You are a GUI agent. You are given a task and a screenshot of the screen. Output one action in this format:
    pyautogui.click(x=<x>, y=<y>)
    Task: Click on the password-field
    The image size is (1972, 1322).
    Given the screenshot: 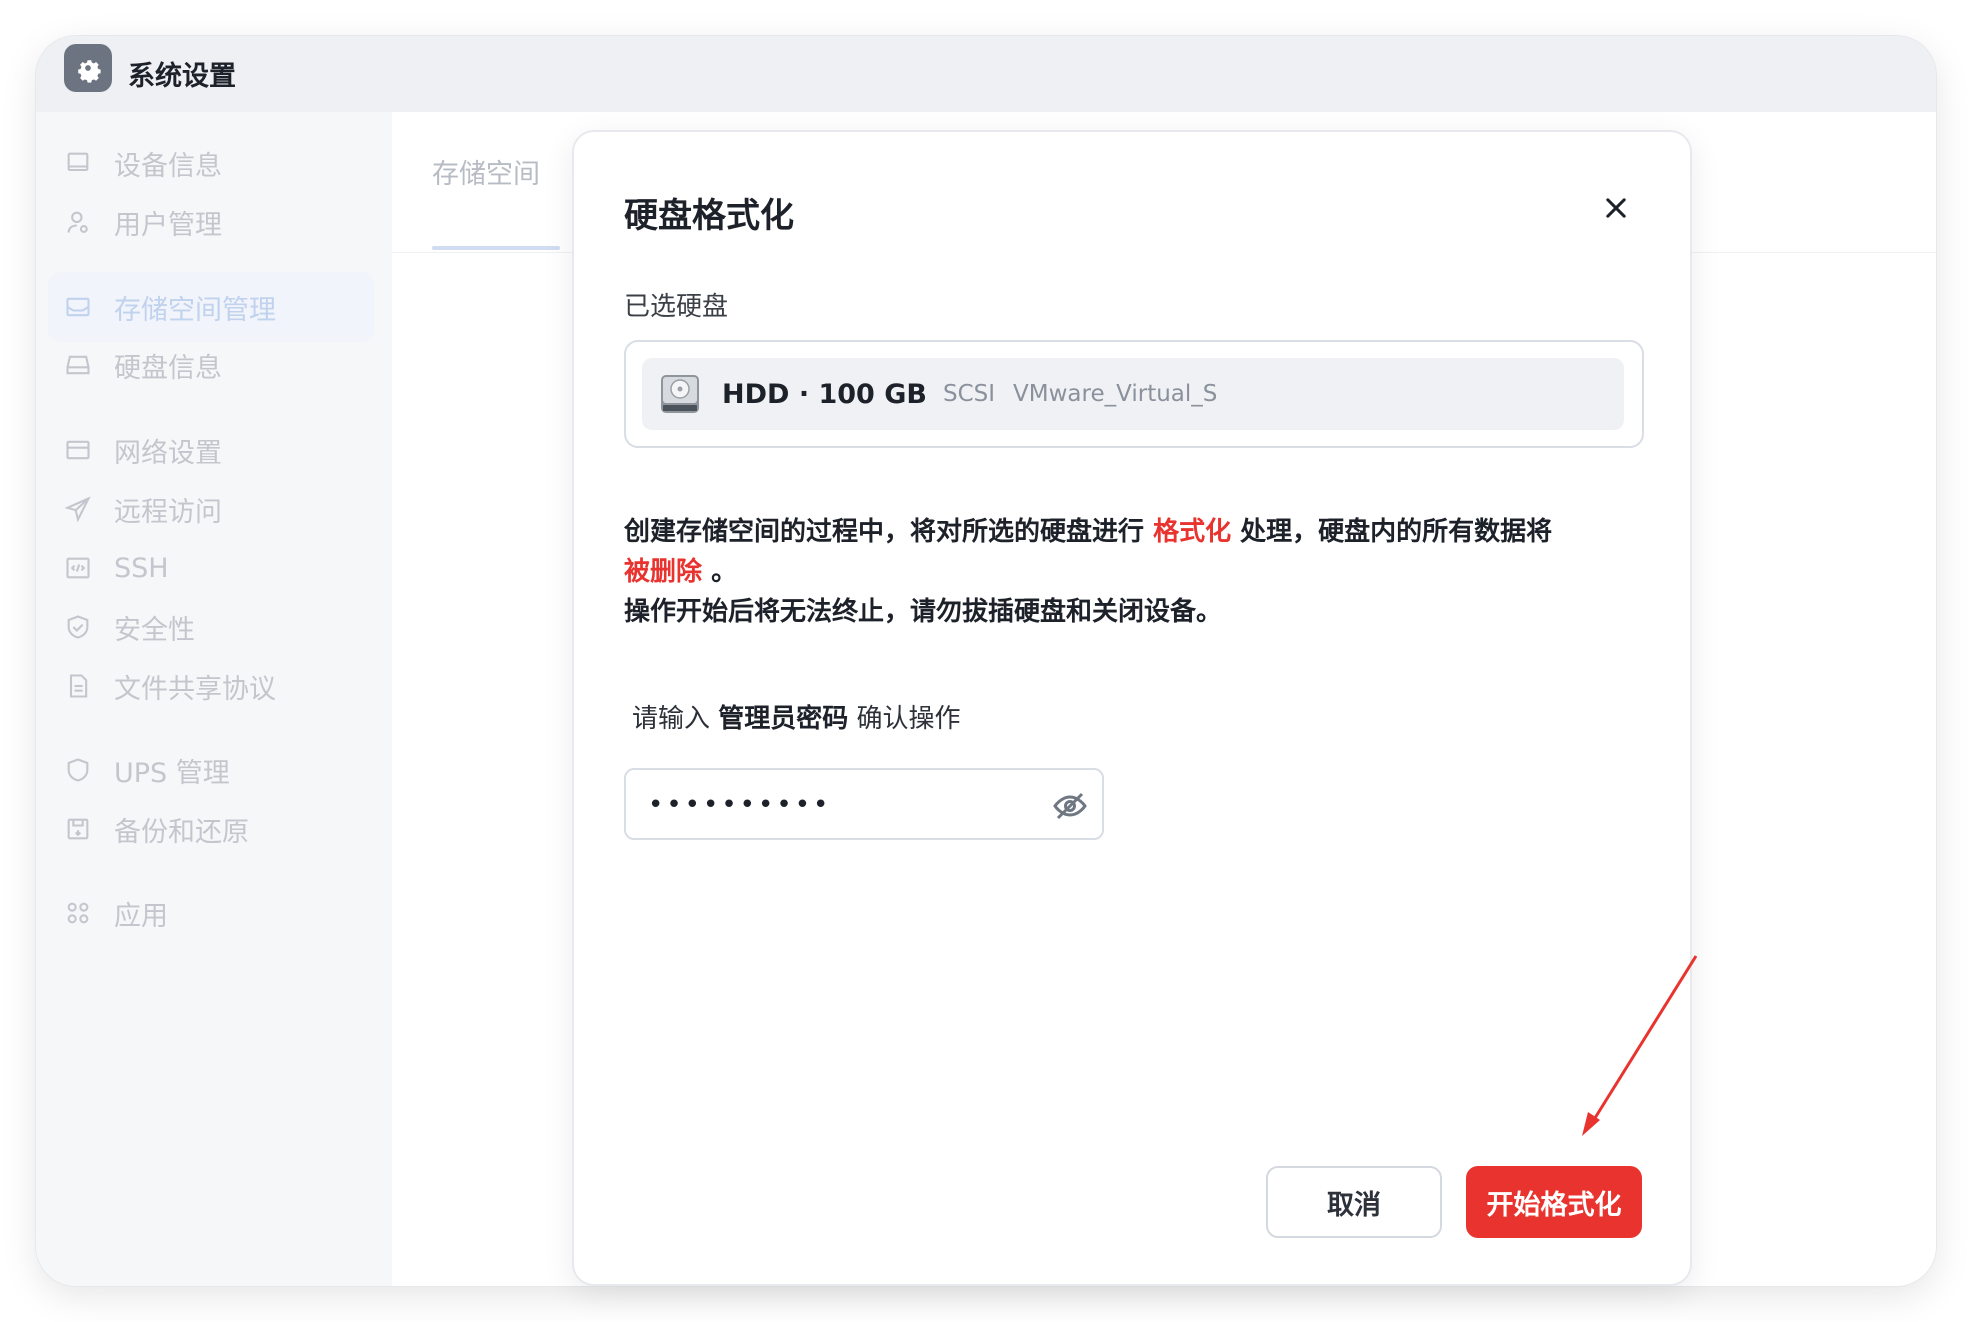 What is the action you would take?
    pyautogui.click(x=864, y=804)
    